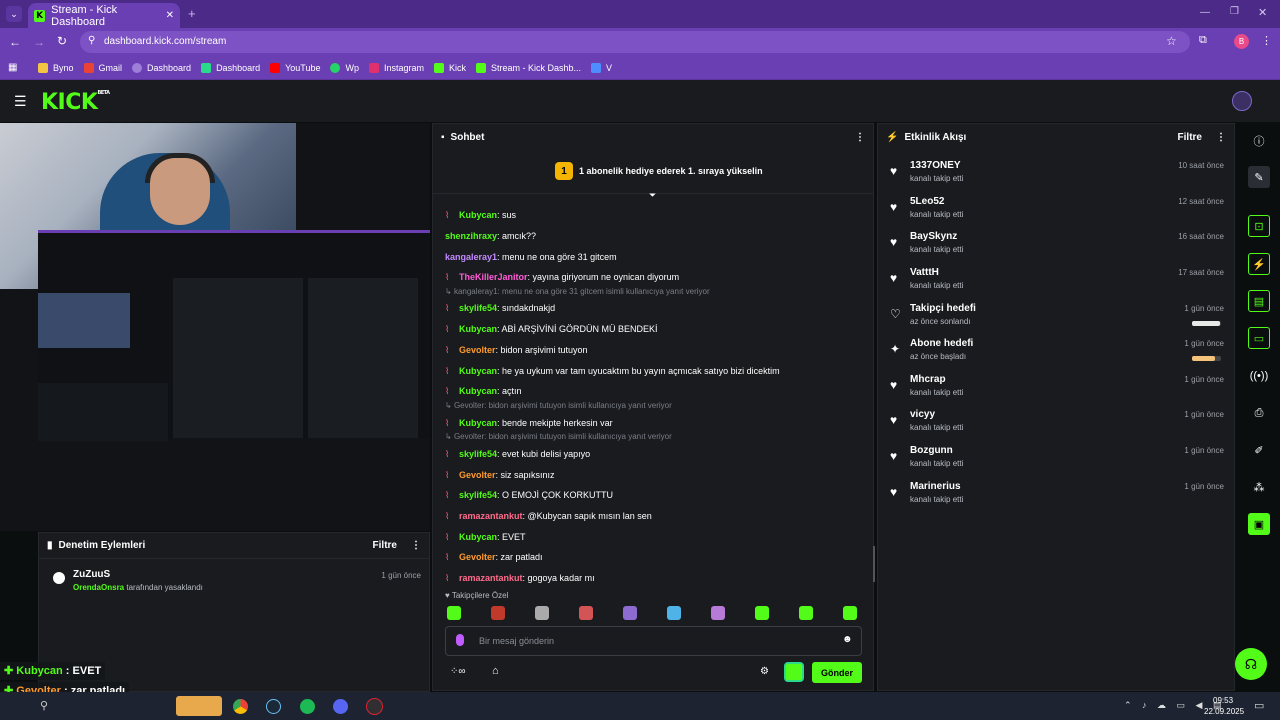  I want to click on event-item: ♥ 1337ONEY kanalı takip etti 10 saat önce, so click(1058, 177).